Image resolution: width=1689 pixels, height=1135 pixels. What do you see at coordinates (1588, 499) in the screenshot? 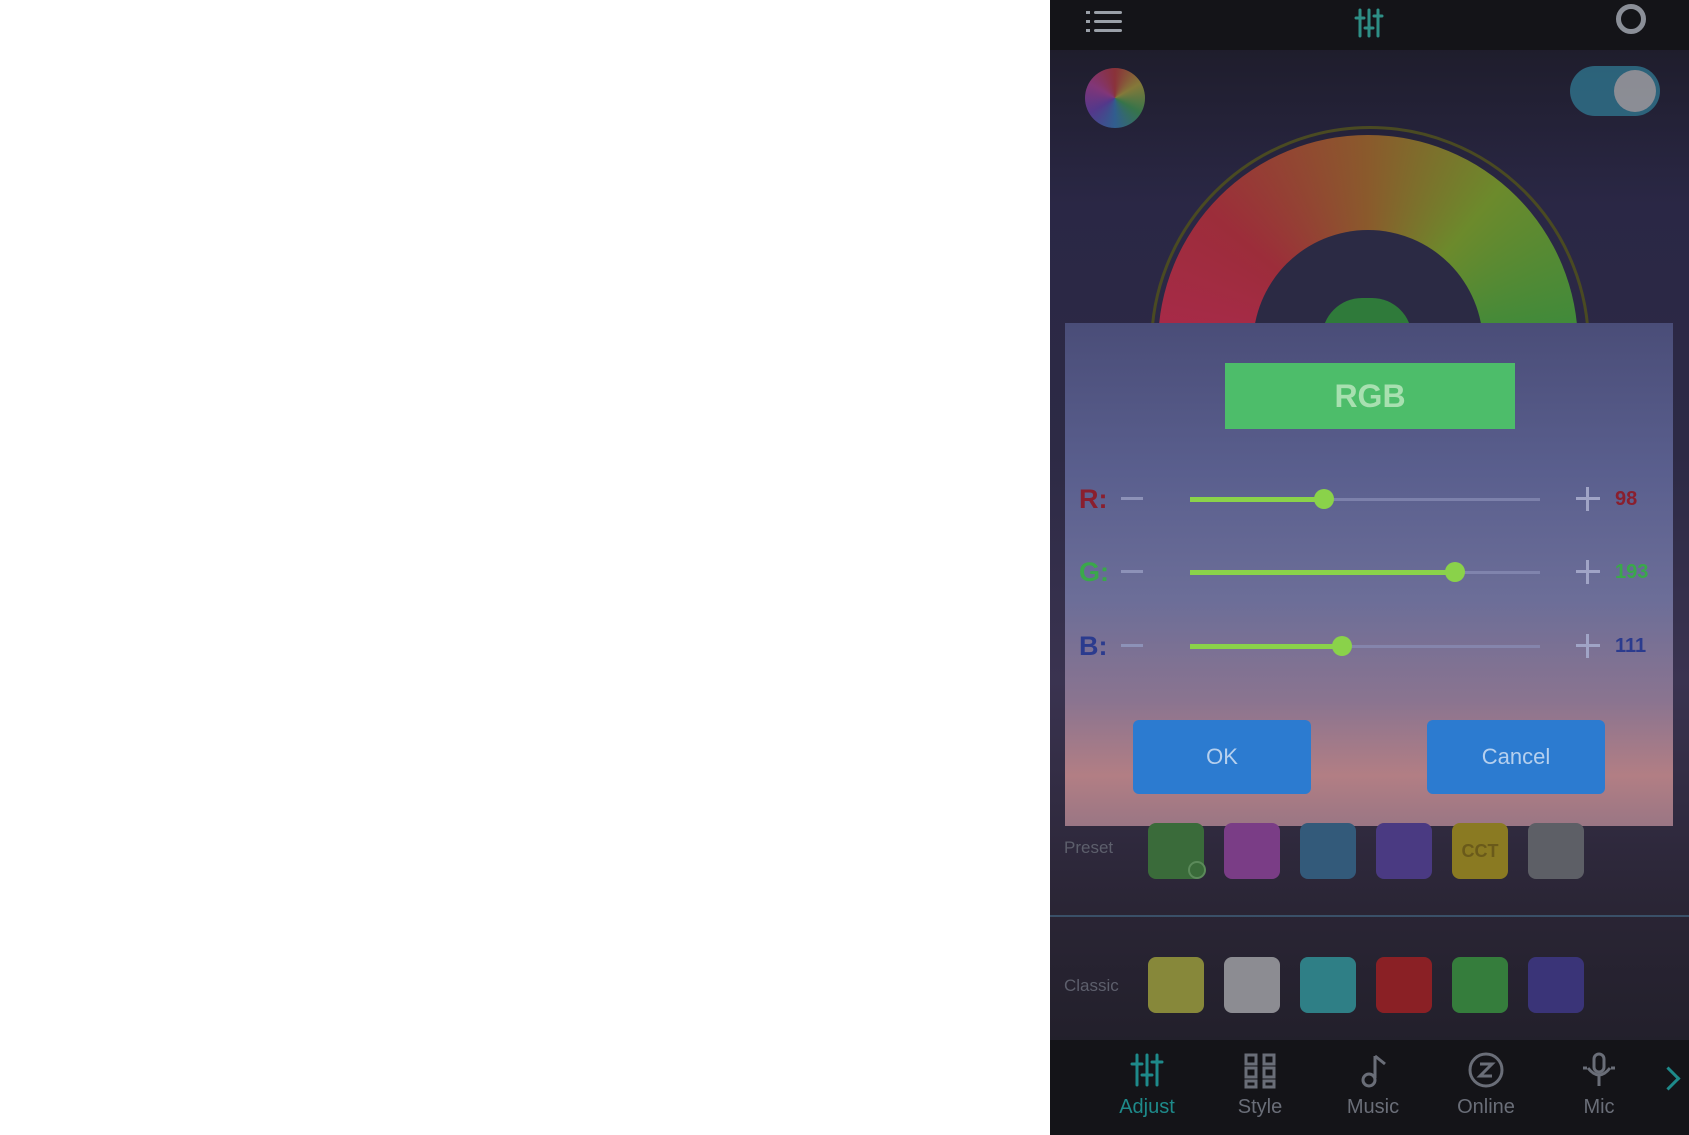
I see `r-increase-button` at bounding box center [1588, 499].